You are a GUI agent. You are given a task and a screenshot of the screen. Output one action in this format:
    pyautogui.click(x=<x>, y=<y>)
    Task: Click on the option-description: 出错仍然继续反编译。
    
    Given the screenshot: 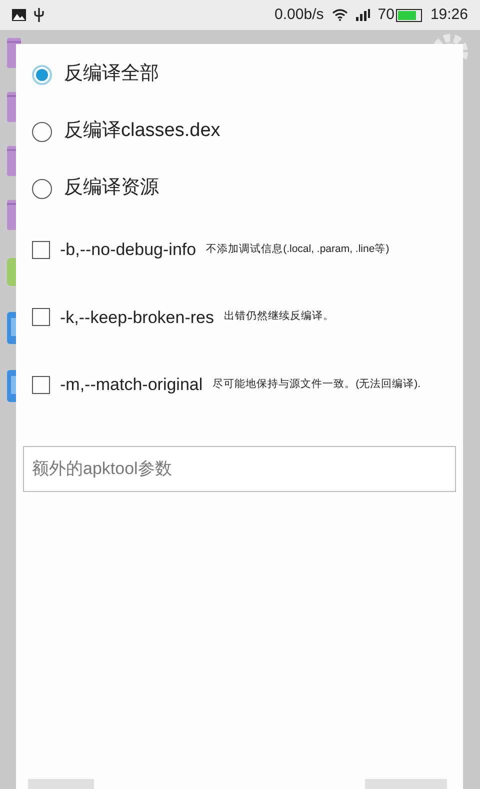 What is the action you would take?
    pyautogui.click(x=279, y=316)
    